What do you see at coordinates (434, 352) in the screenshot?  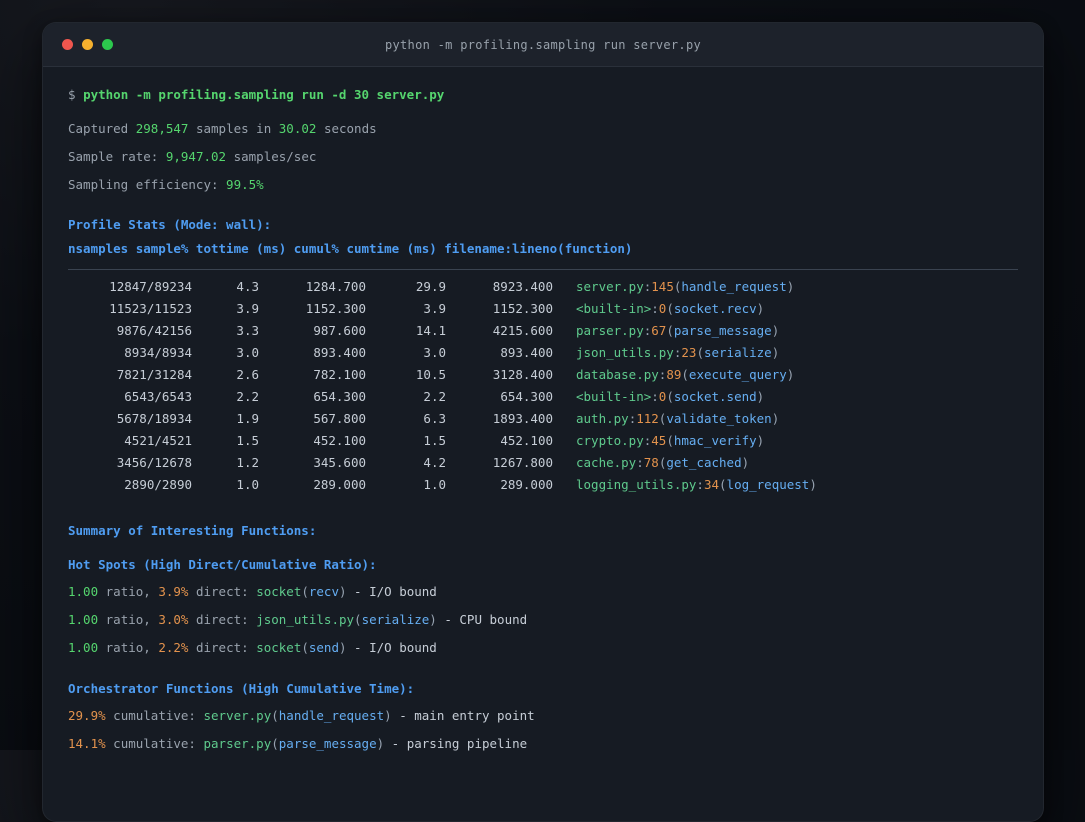 I see `cumul-pct-cell: 3.0` at bounding box center [434, 352].